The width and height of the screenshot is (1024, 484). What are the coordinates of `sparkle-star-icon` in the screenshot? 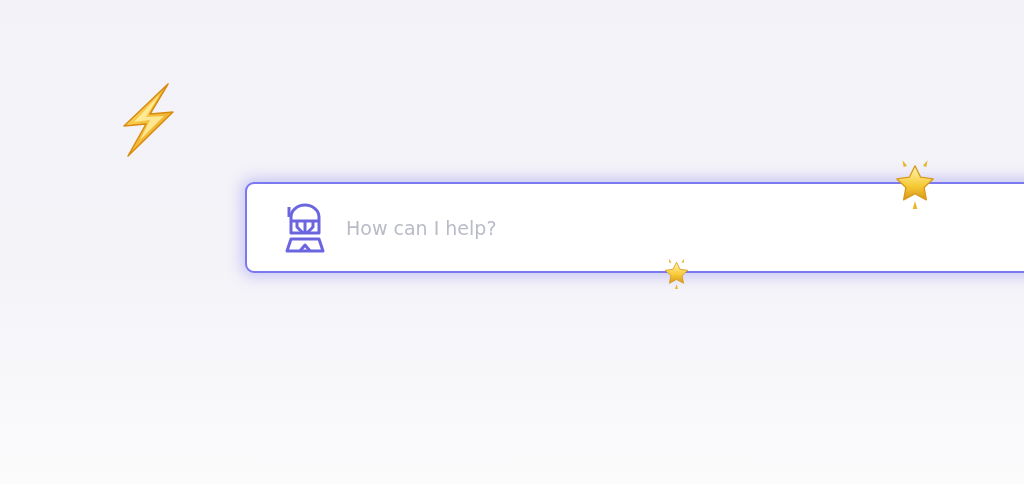 It's located at (676, 273).